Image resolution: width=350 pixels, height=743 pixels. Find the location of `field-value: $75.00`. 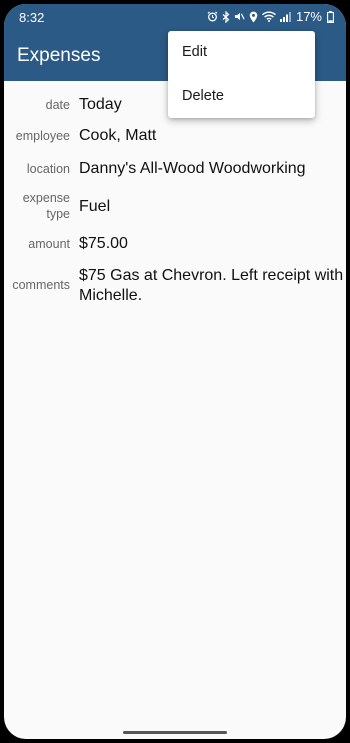

field-value: $75.00 is located at coordinates (103, 243).